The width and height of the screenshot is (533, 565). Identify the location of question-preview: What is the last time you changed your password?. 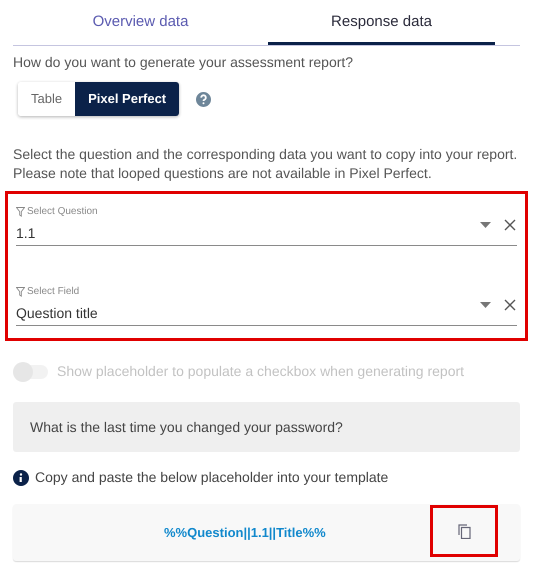
(266, 427).